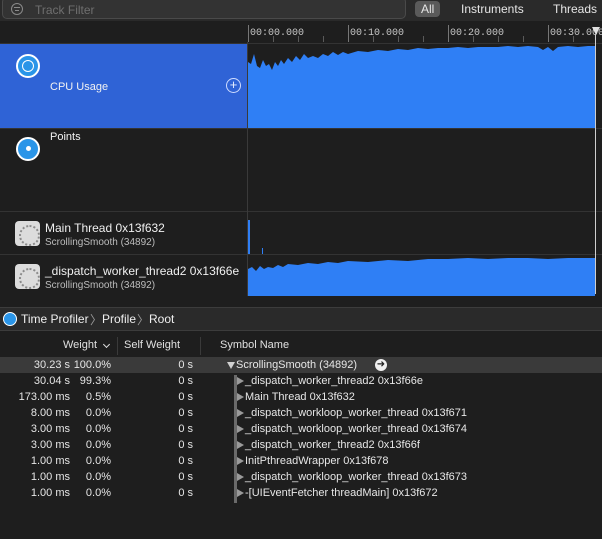 This screenshot has height=539, width=602. What do you see at coordinates (28, 149) in the screenshot?
I see `points-pin-icon` at bounding box center [28, 149].